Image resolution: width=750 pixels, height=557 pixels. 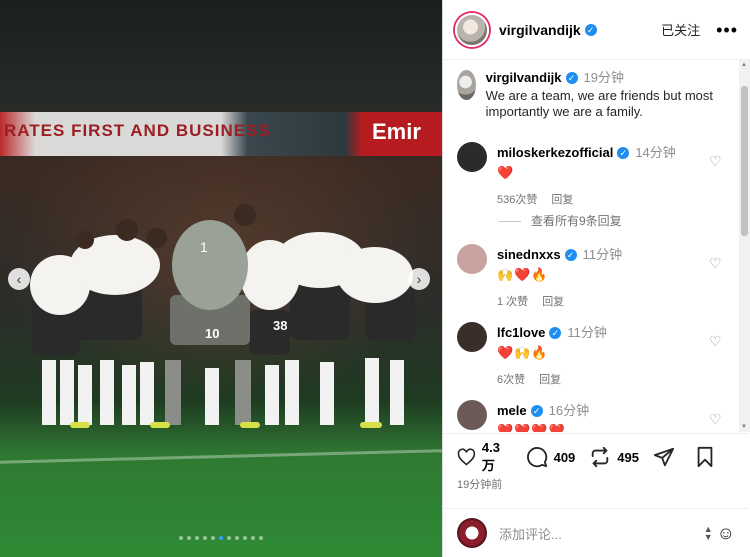 What do you see at coordinates (614, 457) in the screenshot?
I see `repost-button: 495` at bounding box center [614, 457].